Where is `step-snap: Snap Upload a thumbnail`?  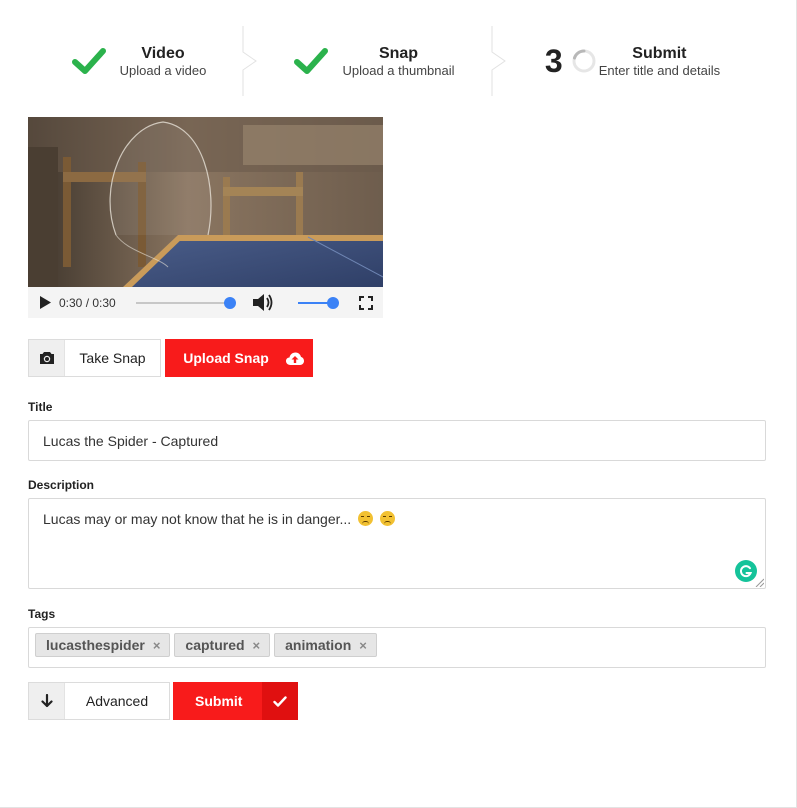
step-snap: Snap Upload a thumbnail is located at coordinates (378, 61).